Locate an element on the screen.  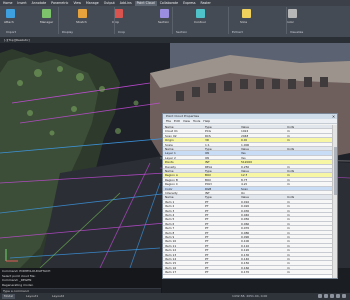
column-header: Name is located at coordinates (169, 149).